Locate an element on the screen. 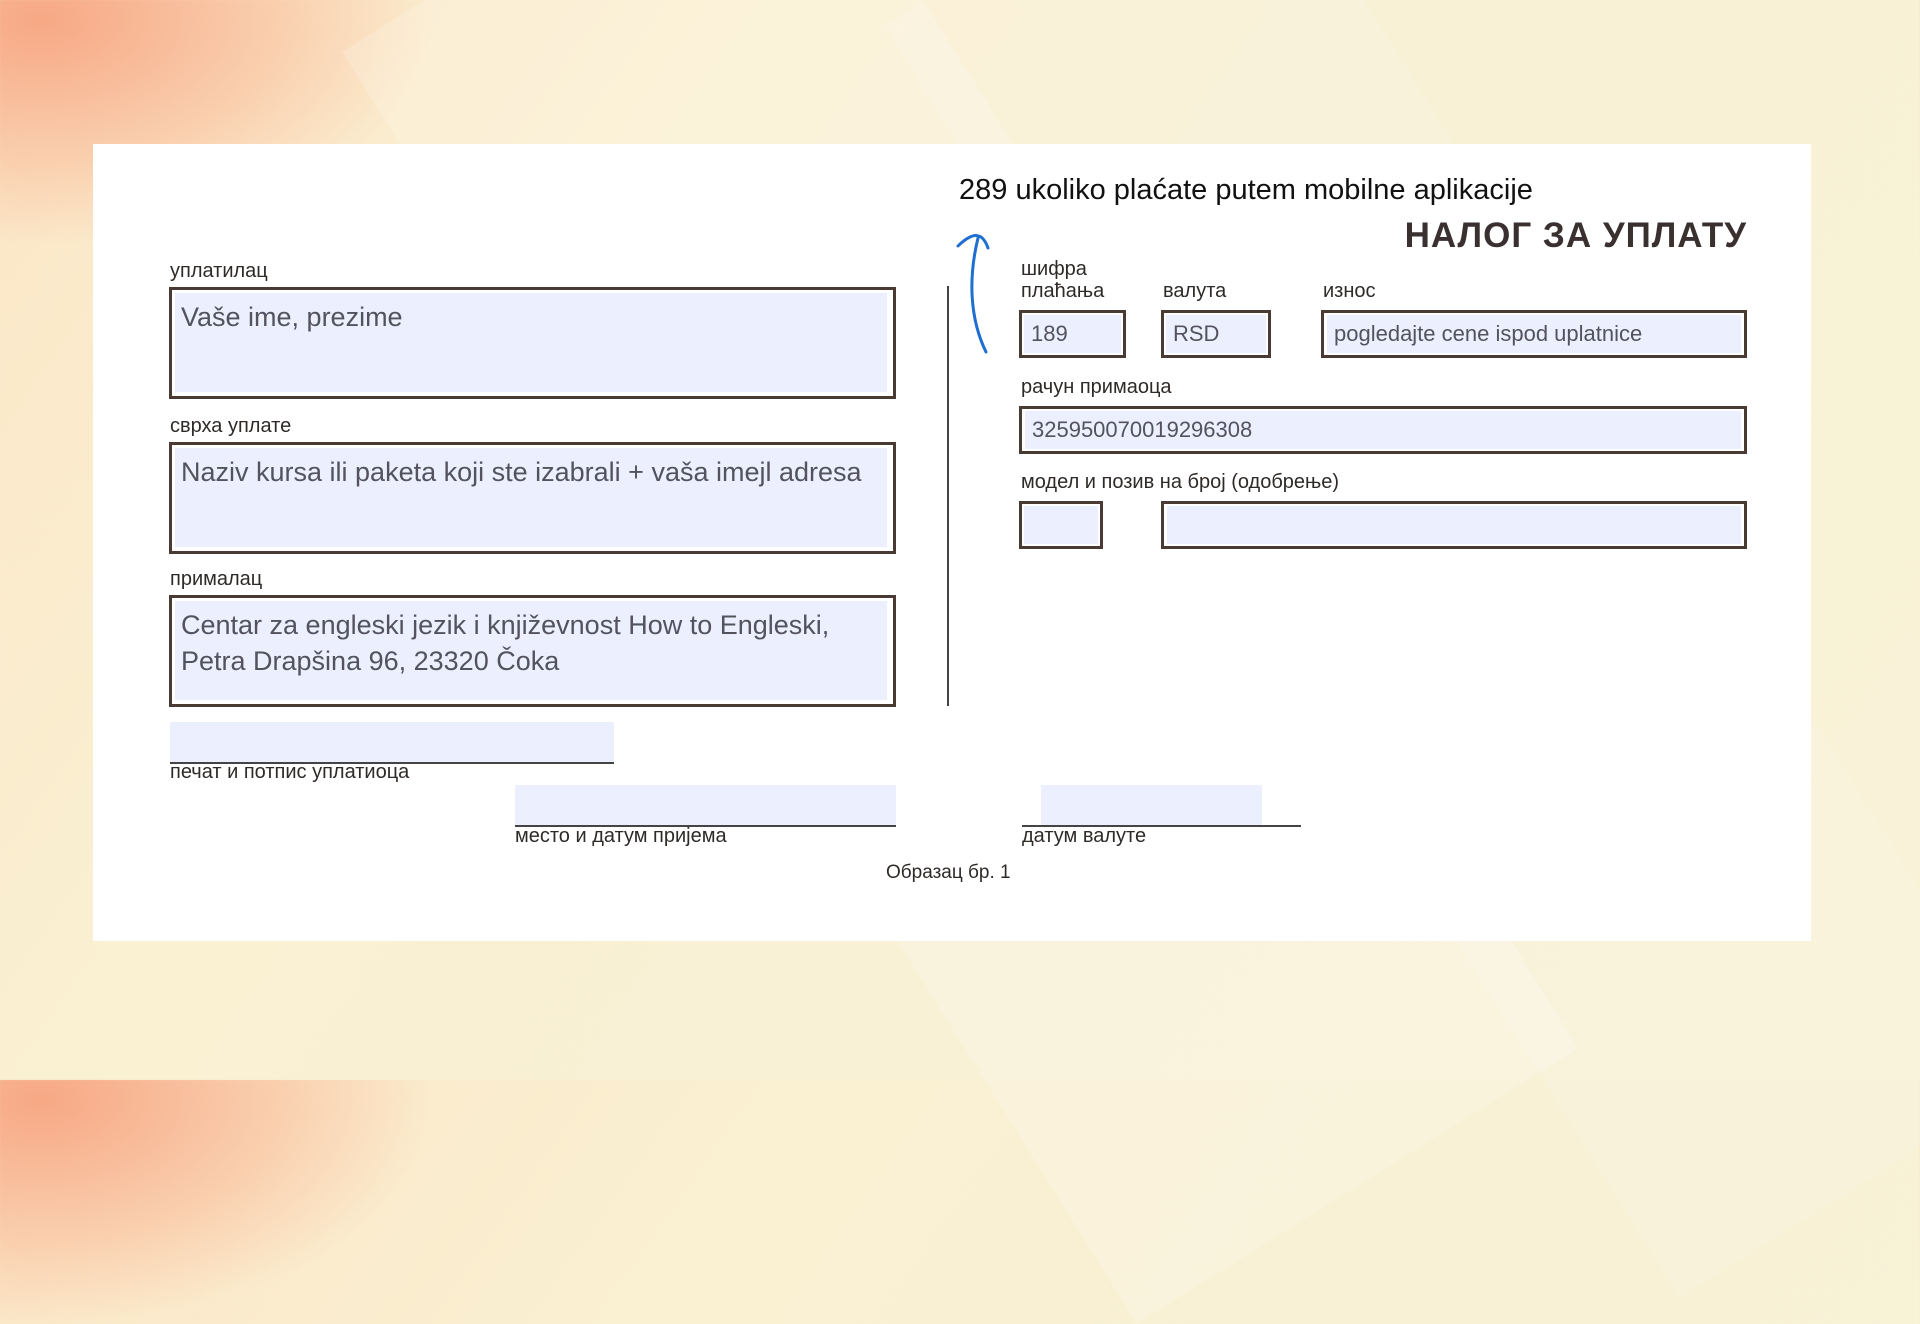 Image resolution: width=1920 pixels, height=1324 pixels. account-field: 325950070019296308 is located at coordinates (1383, 430).